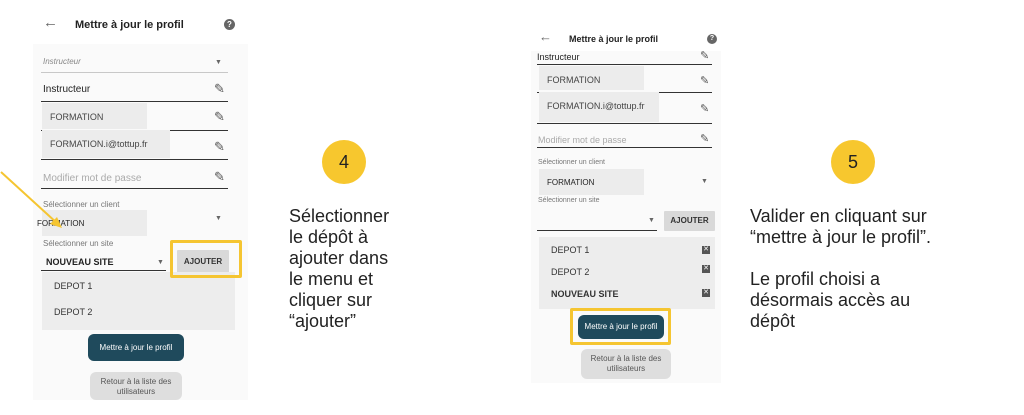  What do you see at coordinates (570, 272) in the screenshot?
I see `site-item-depot-2: DEPOT 2` at bounding box center [570, 272].